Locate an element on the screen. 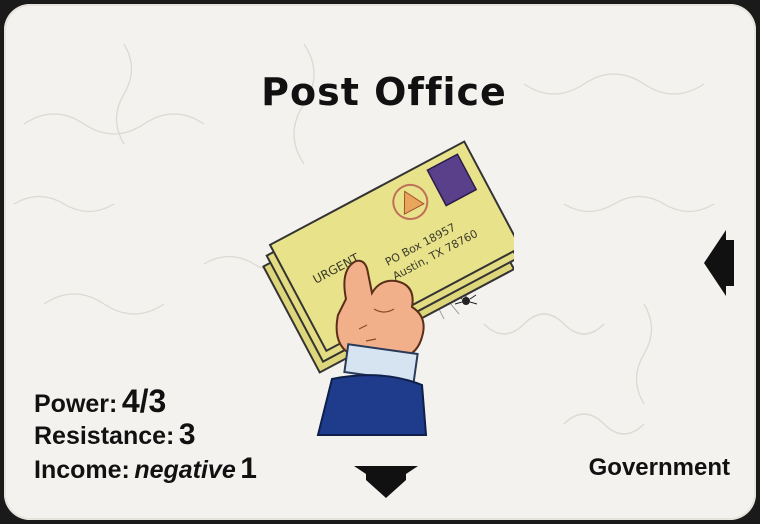 The image size is (760, 524). resistance-label: Resistance: is located at coordinates (104, 436).